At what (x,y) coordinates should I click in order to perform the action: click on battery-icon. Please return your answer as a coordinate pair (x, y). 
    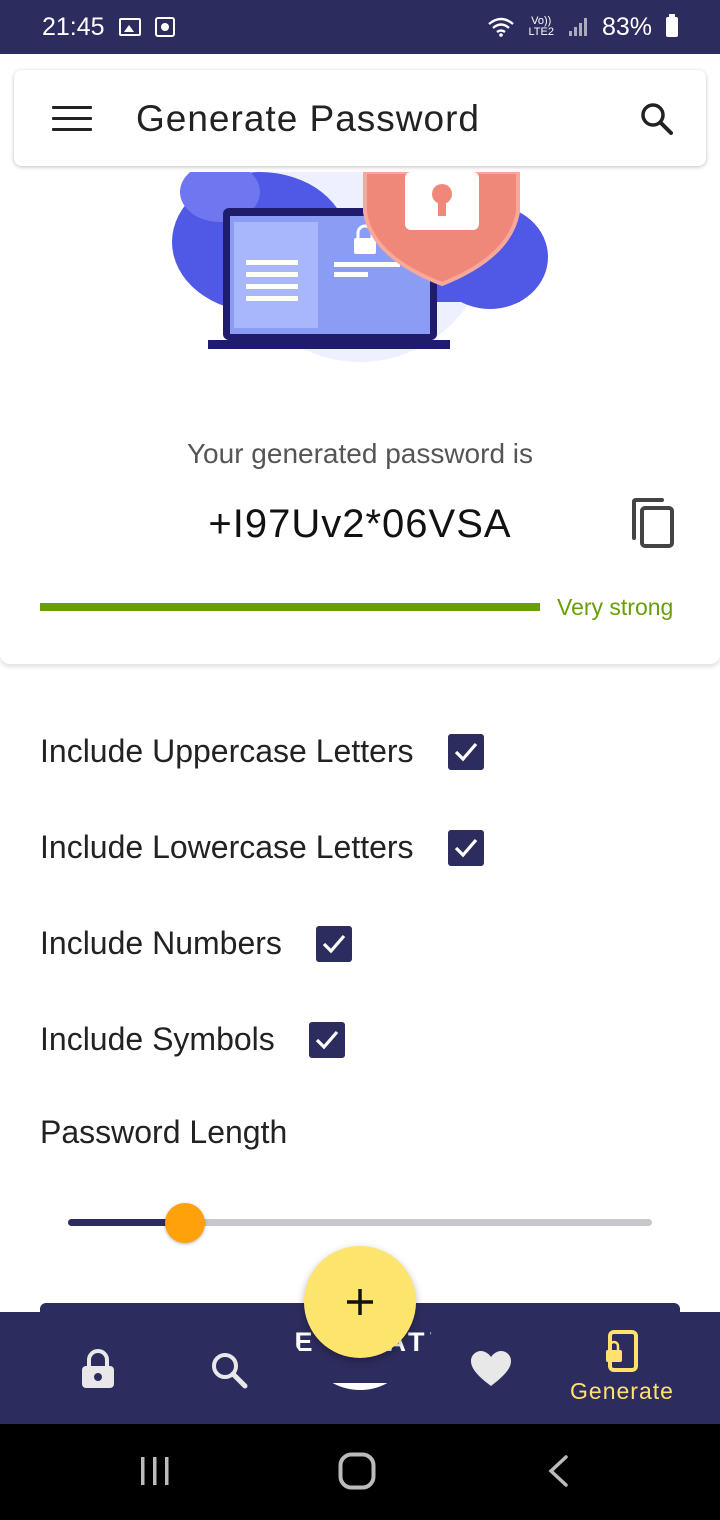
    Looking at the image, I should click on (672, 25).